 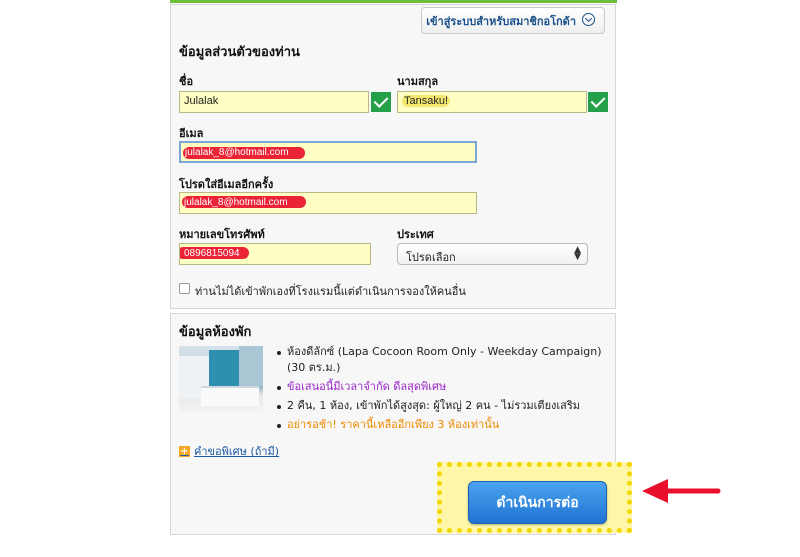 What do you see at coordinates (393, 1) in the screenshot?
I see `top-accent-line` at bounding box center [393, 1].